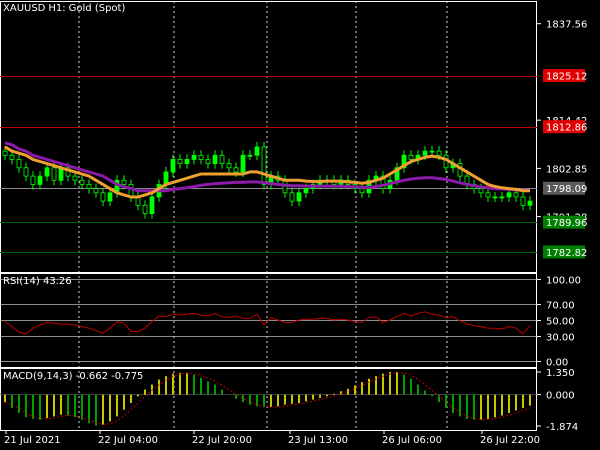  What do you see at coordinates (510, 440) in the screenshot?
I see `time-axis-label: 26 Jul 22:00` at bounding box center [510, 440].